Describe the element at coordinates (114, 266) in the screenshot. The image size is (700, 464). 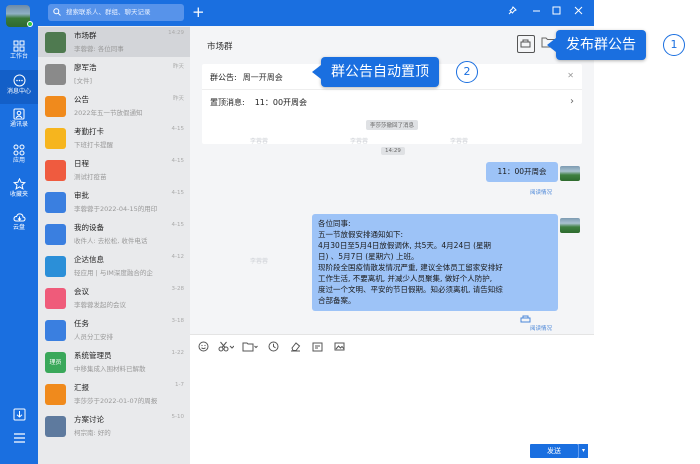
I see `conversation-item: 企达信息 轻应用 | 与IM深度融合的企 4-12` at that location.